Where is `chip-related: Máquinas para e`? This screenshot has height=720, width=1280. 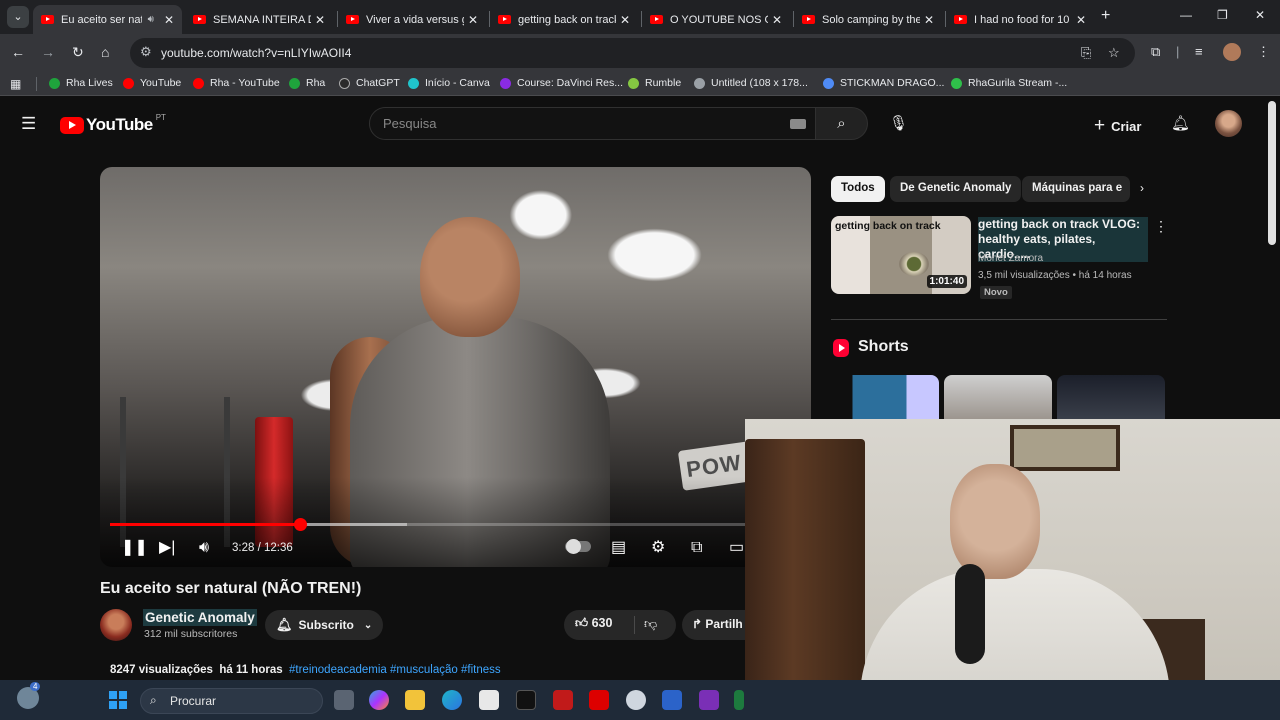 chip-related: Máquinas para e is located at coordinates (1076, 189).